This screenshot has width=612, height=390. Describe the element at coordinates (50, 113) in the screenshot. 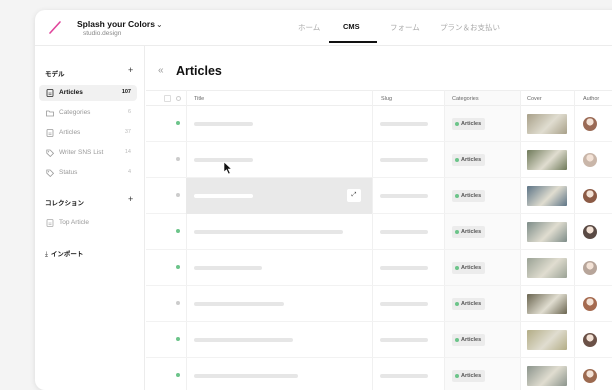

I see `folder-icon` at that location.